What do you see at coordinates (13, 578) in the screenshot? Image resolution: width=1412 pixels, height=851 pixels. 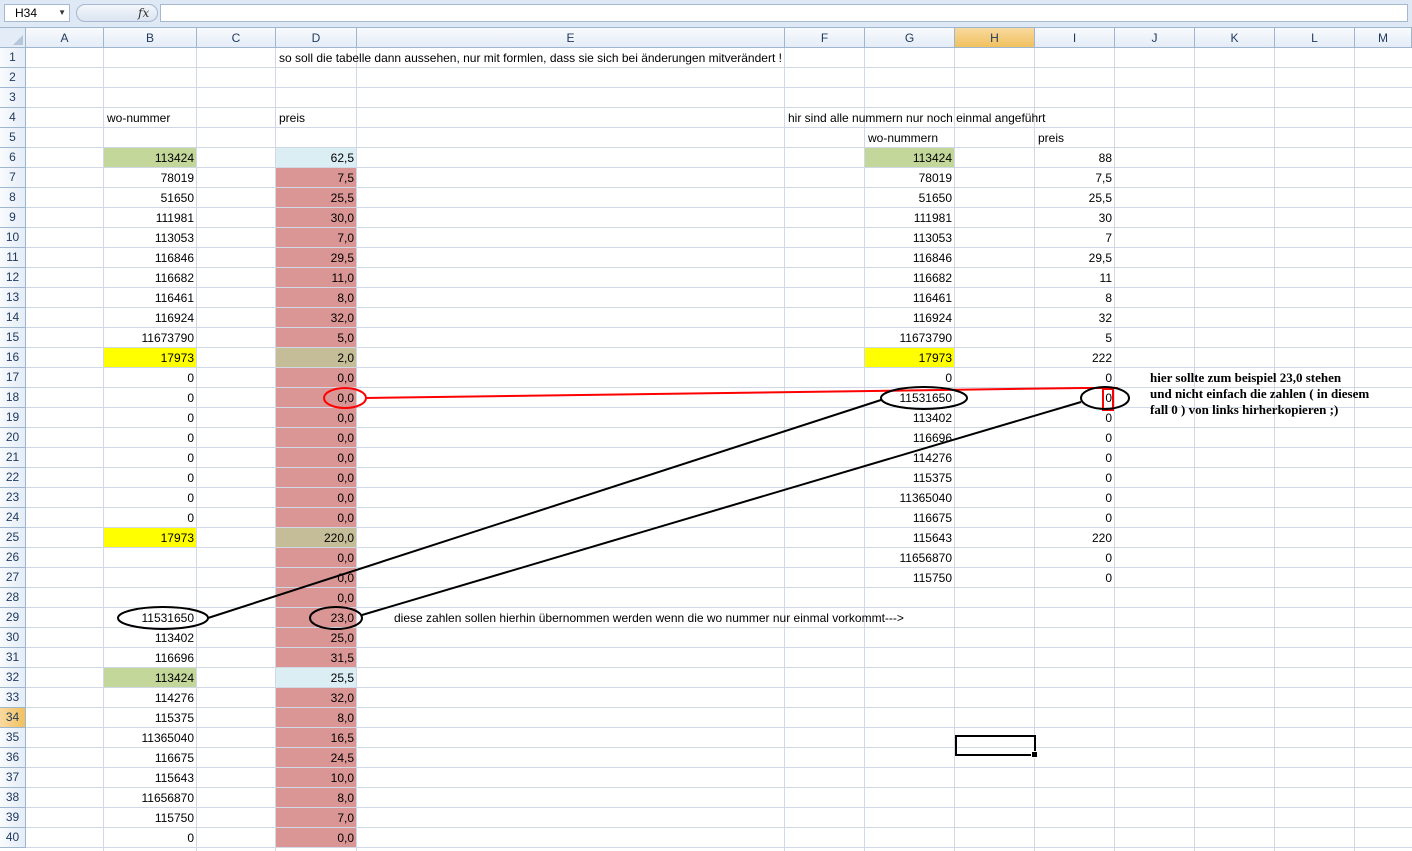 I see `row-header-27: 27` at bounding box center [13, 578].